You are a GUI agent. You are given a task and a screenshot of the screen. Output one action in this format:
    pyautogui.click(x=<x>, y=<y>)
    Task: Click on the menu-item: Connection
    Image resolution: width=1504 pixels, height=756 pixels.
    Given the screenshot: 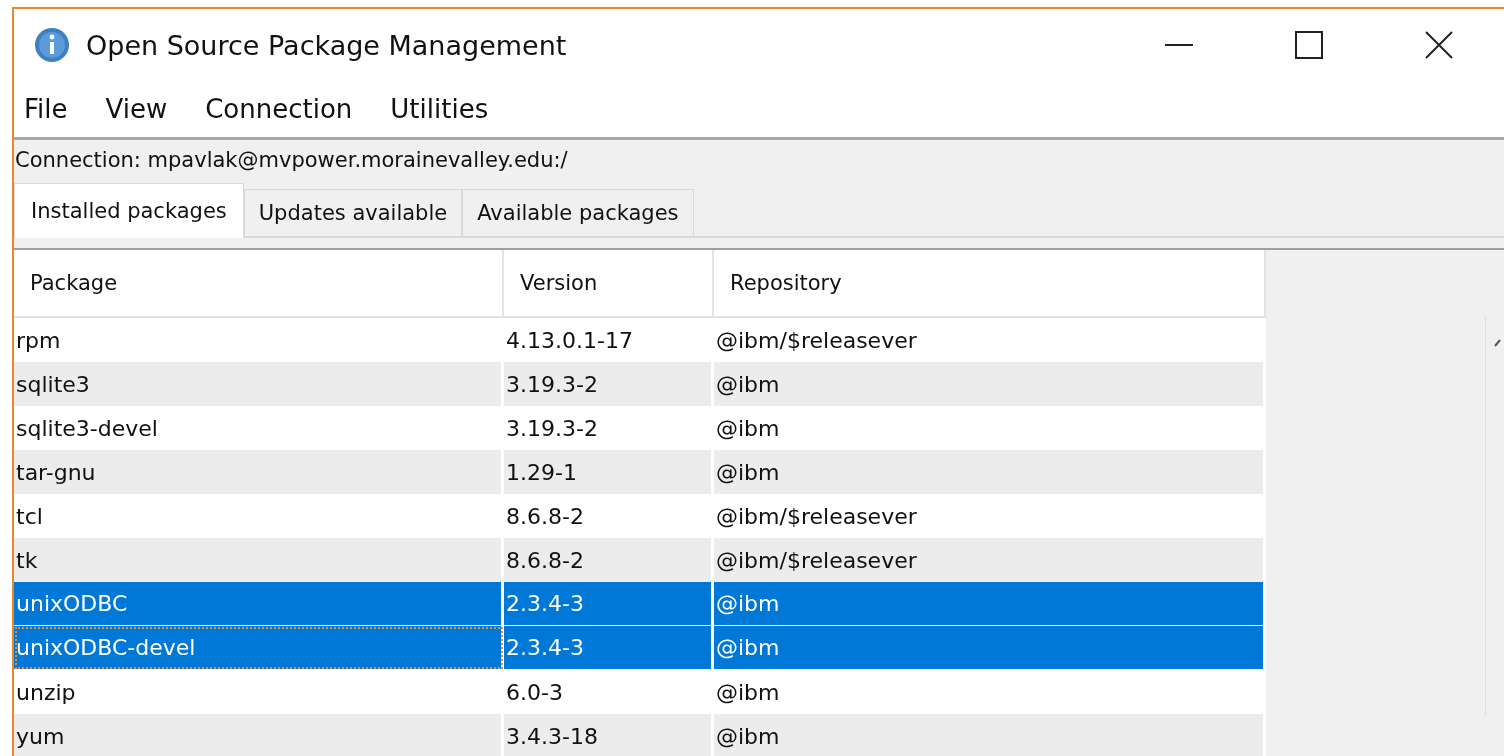 What is the action you would take?
    pyautogui.click(x=283, y=109)
    